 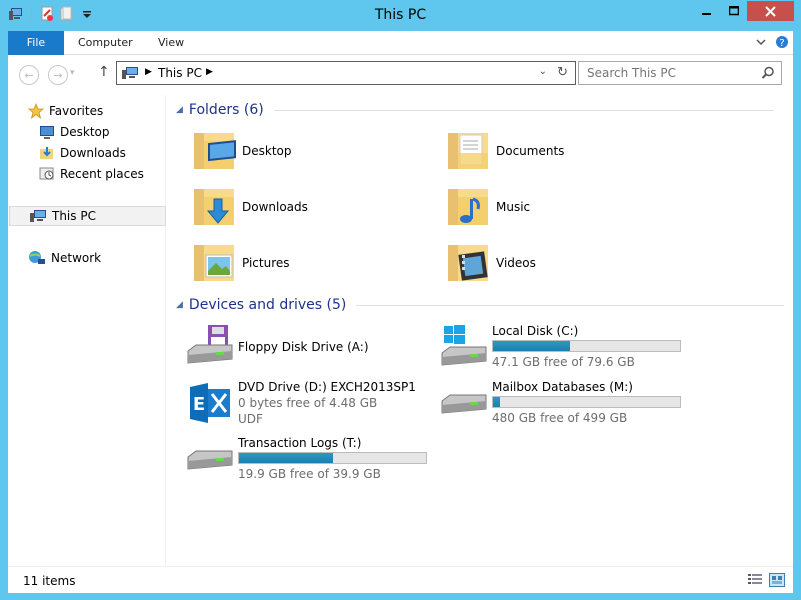 I want to click on folder-pictures-icon, so click(x=214, y=263).